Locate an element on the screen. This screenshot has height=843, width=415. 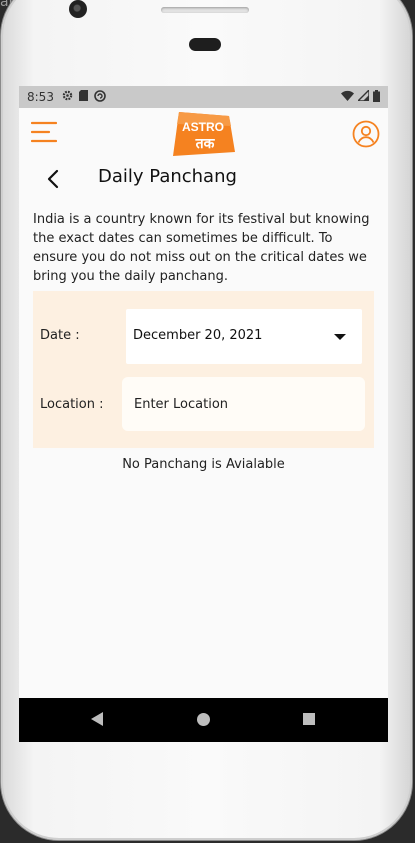
status-bar: 8:53 is located at coordinates (203, 97).